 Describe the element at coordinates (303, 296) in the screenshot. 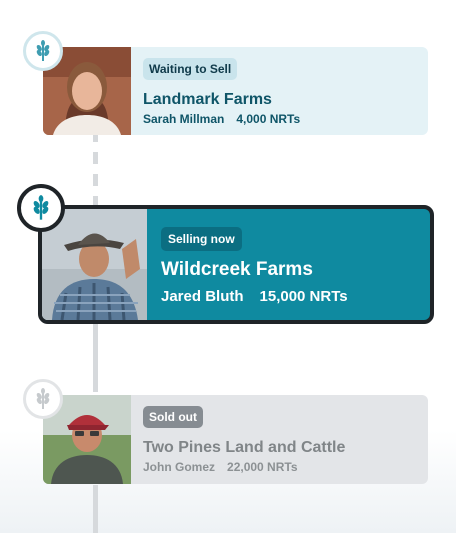

I see `nrt-amount: 15,000 NRTs` at that location.